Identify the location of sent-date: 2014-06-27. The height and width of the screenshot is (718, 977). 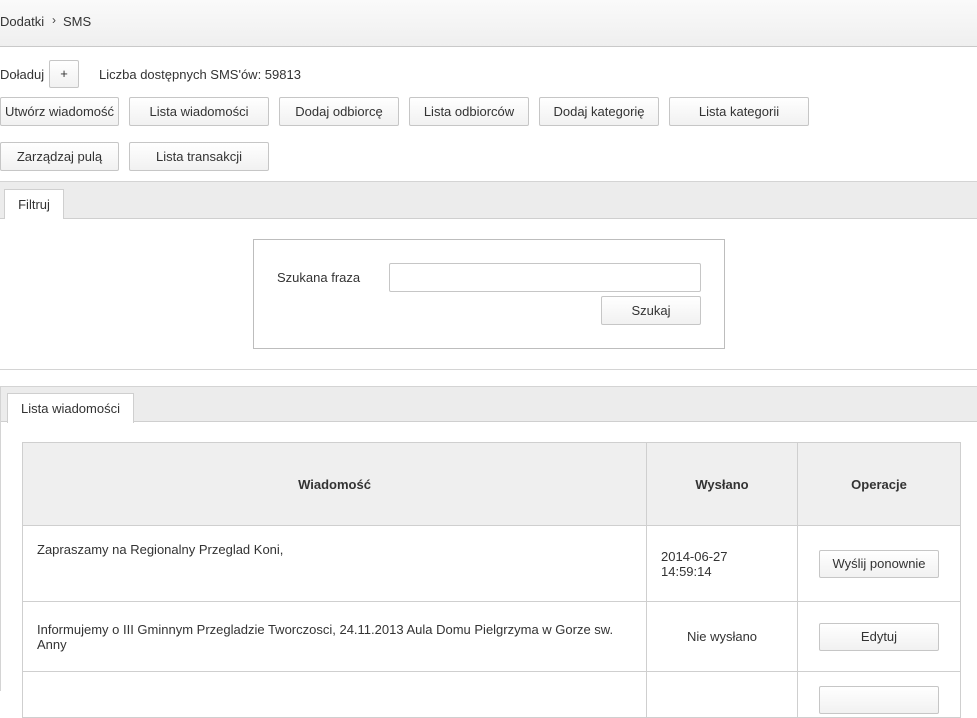
(694, 556).